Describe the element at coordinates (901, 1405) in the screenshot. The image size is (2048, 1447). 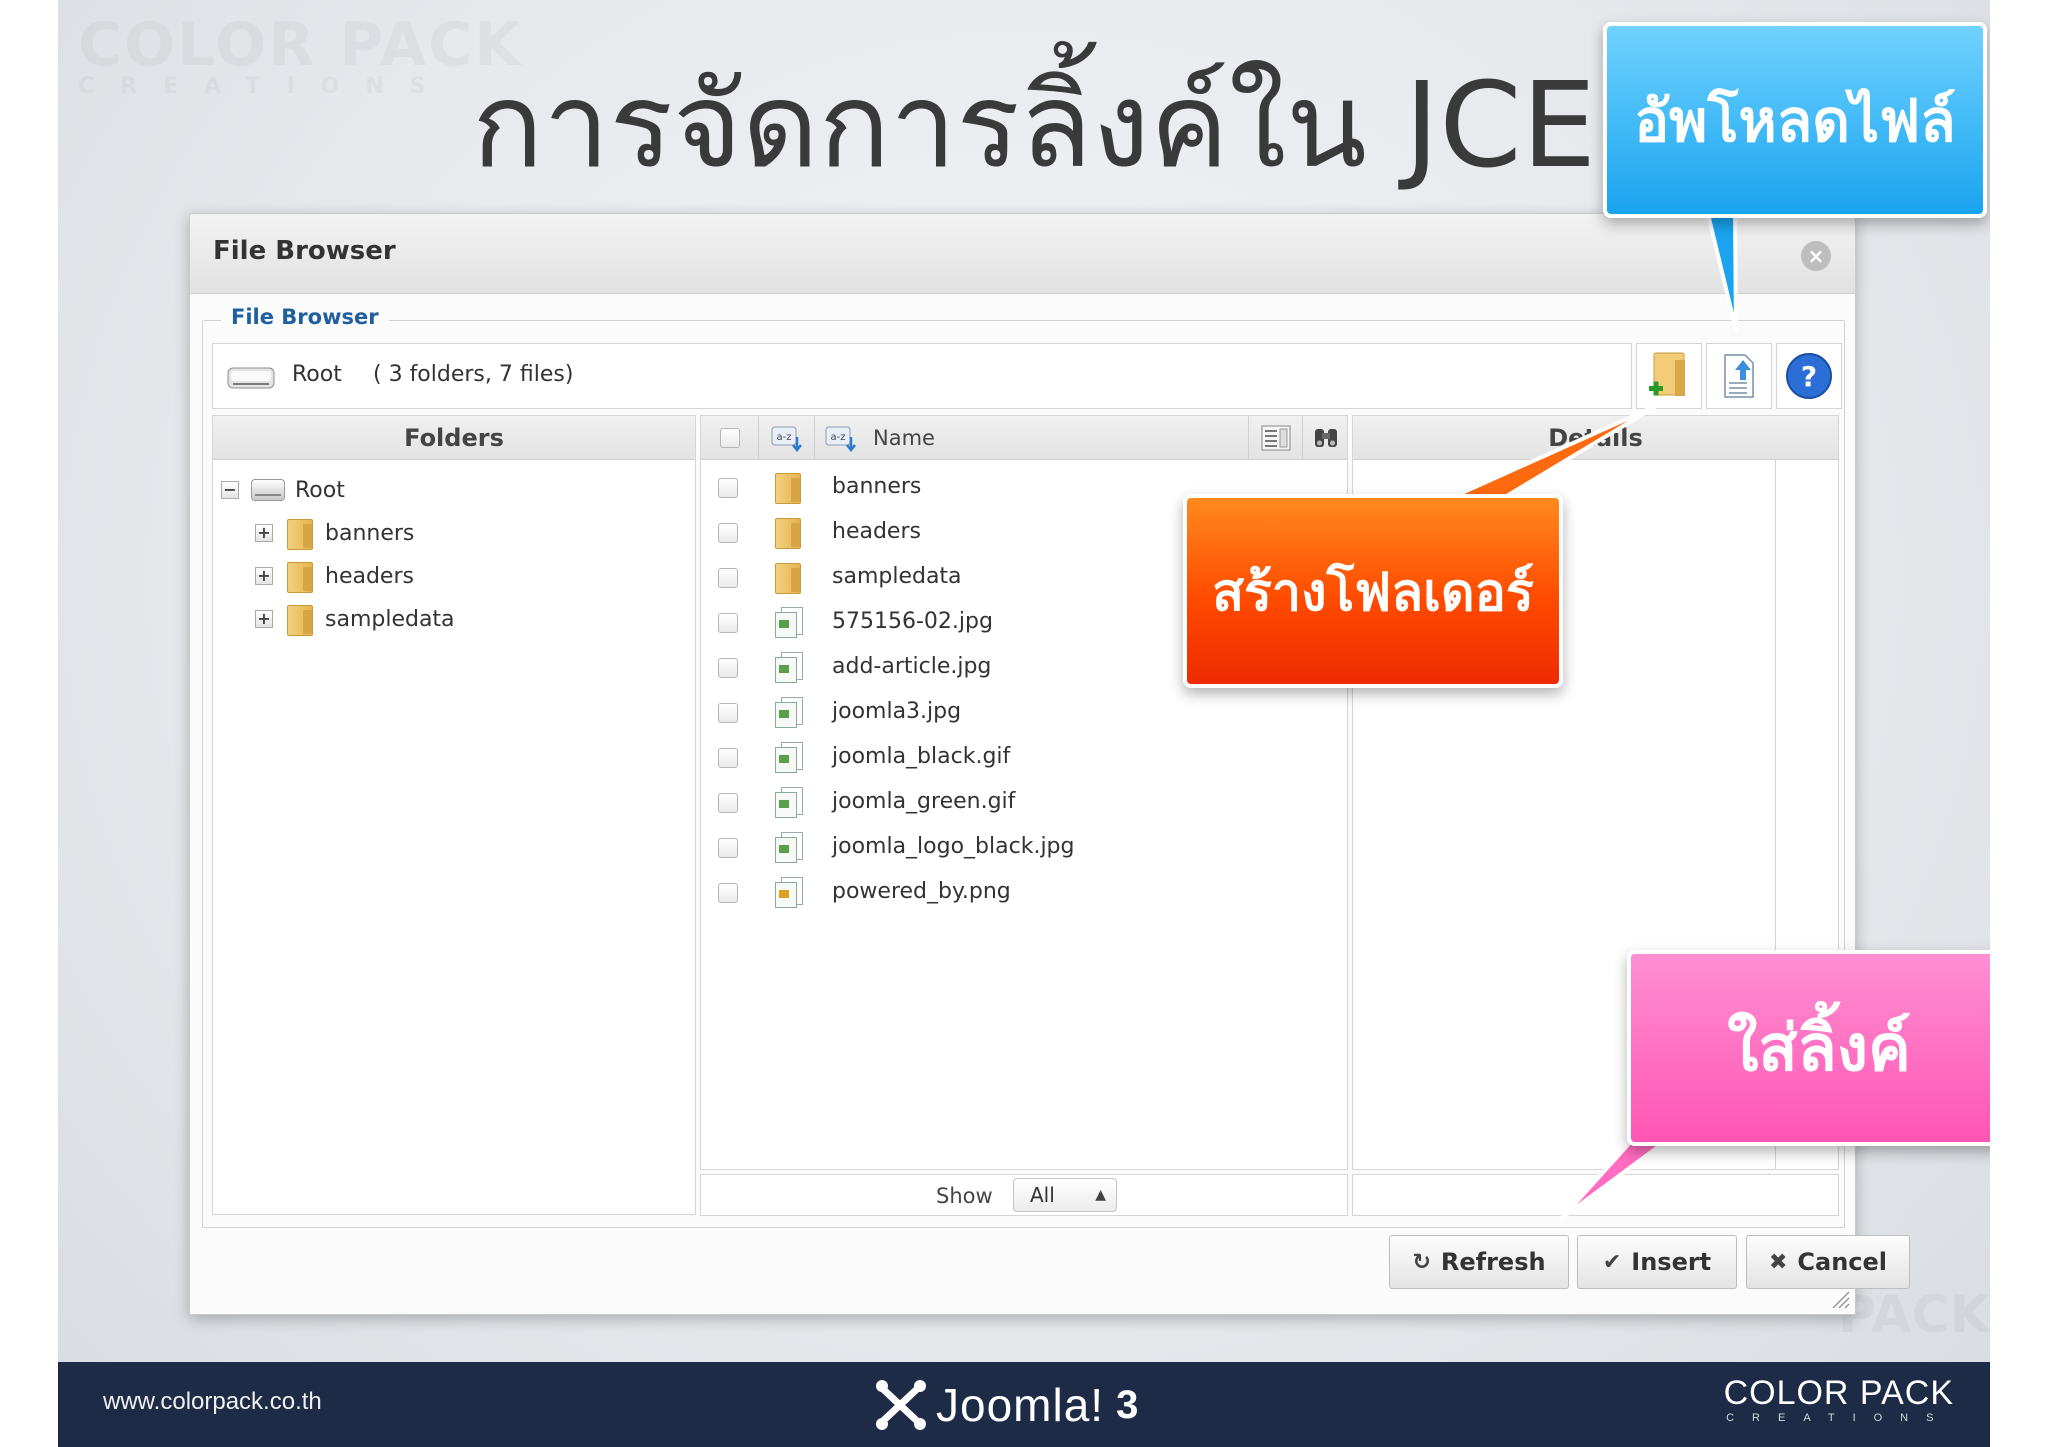
I see `joomla-icon` at that location.